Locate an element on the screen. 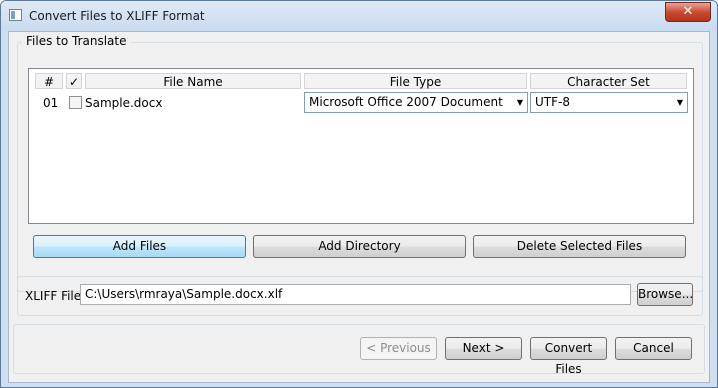 The height and width of the screenshot is (388, 718). row-checkbox is located at coordinates (75, 103).